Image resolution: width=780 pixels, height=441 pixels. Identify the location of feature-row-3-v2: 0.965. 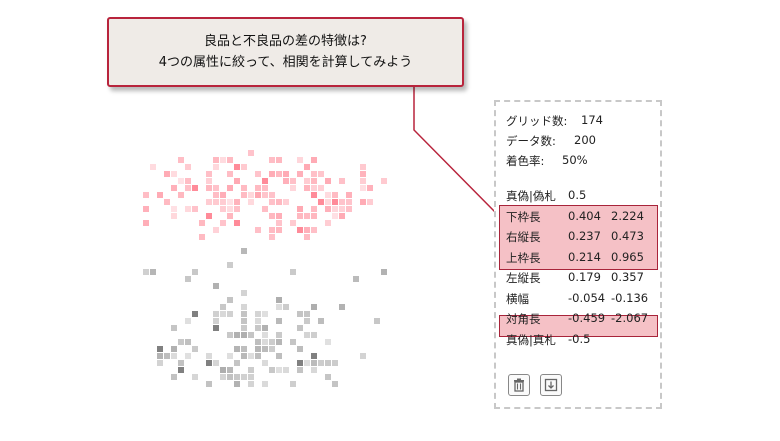
(627, 256).